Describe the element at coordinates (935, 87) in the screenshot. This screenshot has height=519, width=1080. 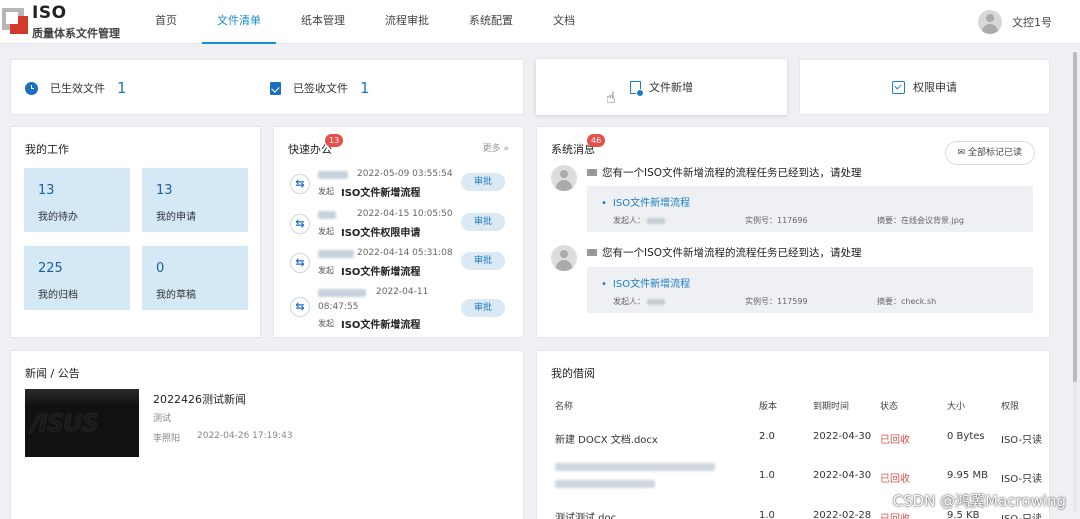
I see `permission-apply-label: 权限申请` at that location.